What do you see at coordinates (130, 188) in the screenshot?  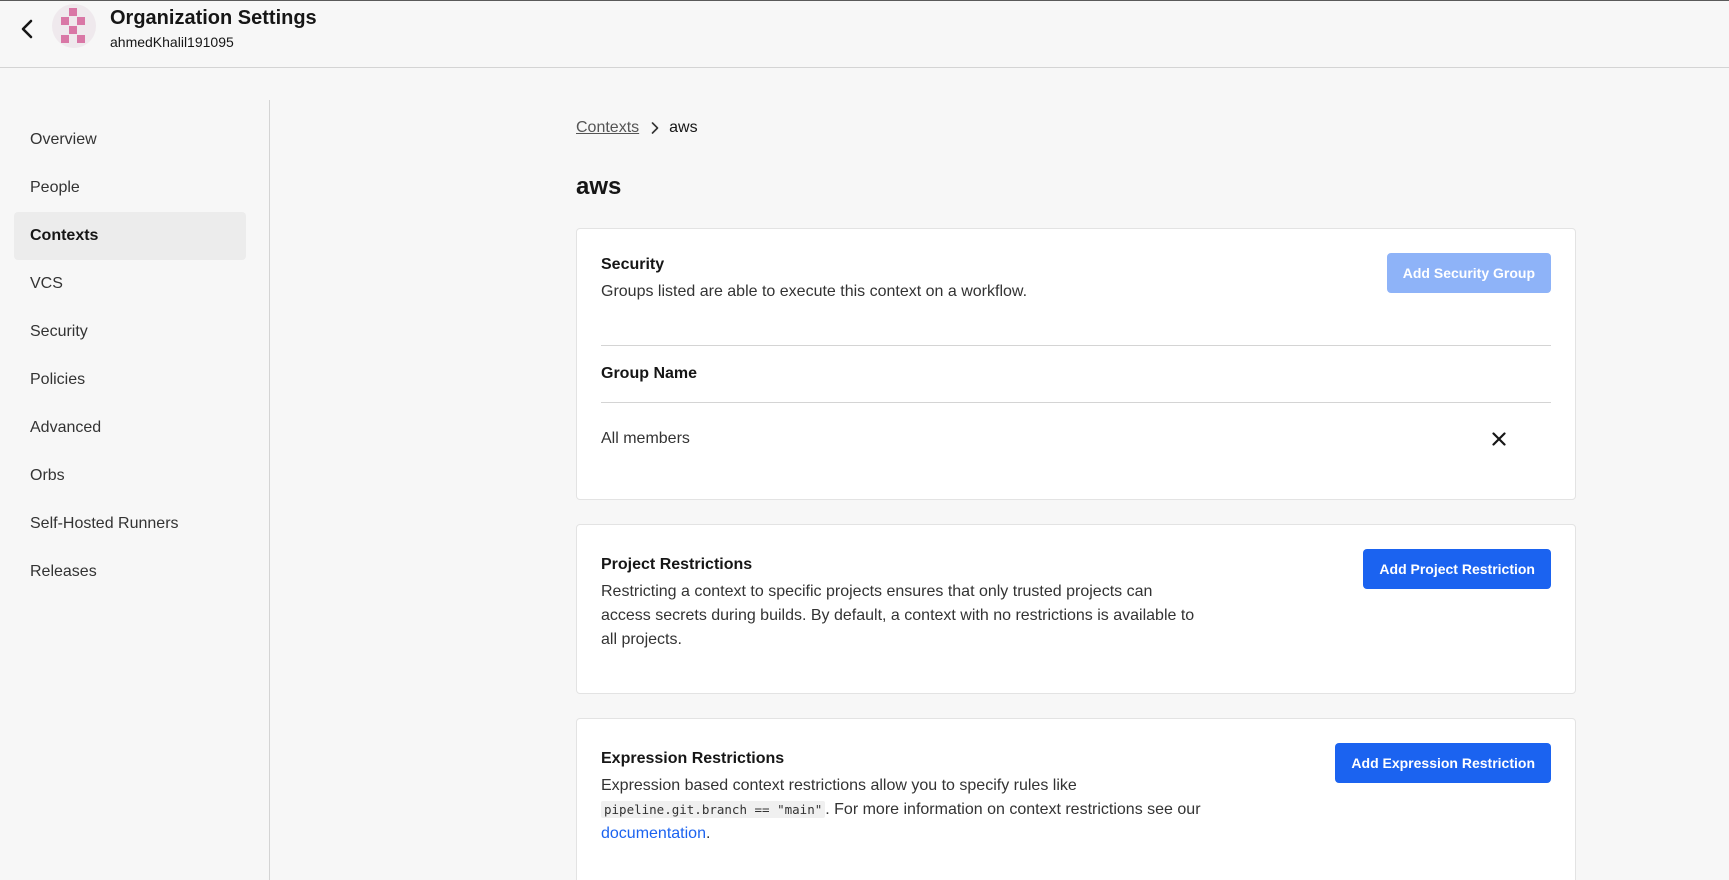 I see `sidebar-item-people: People` at bounding box center [130, 188].